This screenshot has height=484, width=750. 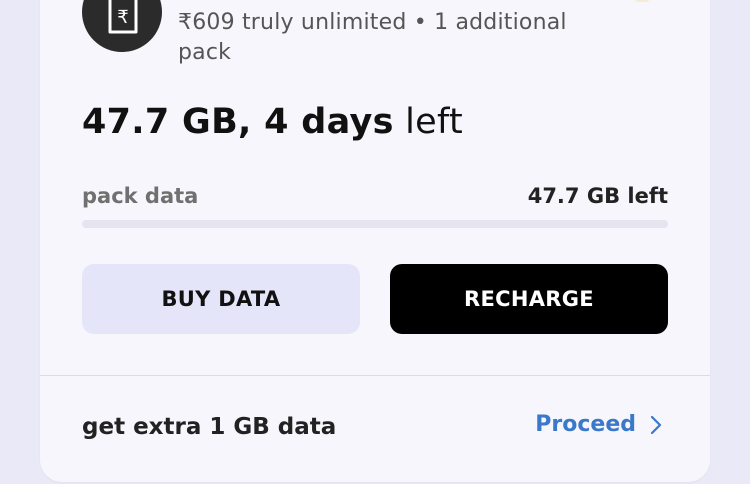 I want to click on proceed-label: Proceed, so click(x=585, y=424).